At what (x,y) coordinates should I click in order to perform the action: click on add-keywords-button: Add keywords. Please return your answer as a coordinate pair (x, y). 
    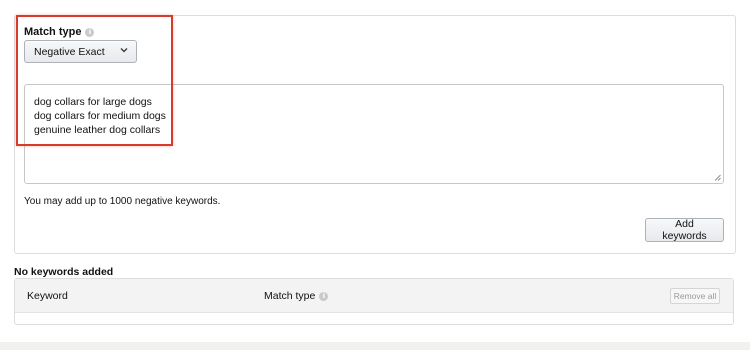
    Looking at the image, I should click on (684, 230).